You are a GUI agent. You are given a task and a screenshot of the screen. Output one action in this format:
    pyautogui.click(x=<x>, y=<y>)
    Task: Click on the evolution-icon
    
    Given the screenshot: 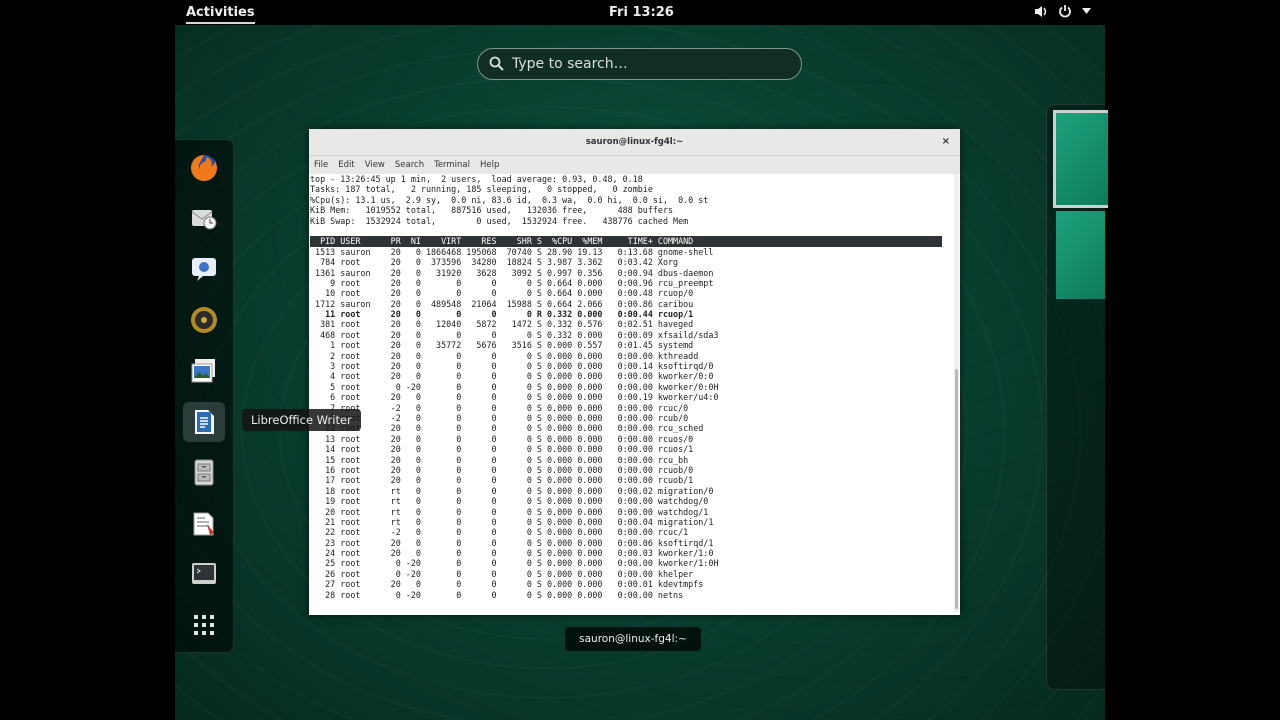 What is the action you would take?
    pyautogui.click(x=204, y=220)
    